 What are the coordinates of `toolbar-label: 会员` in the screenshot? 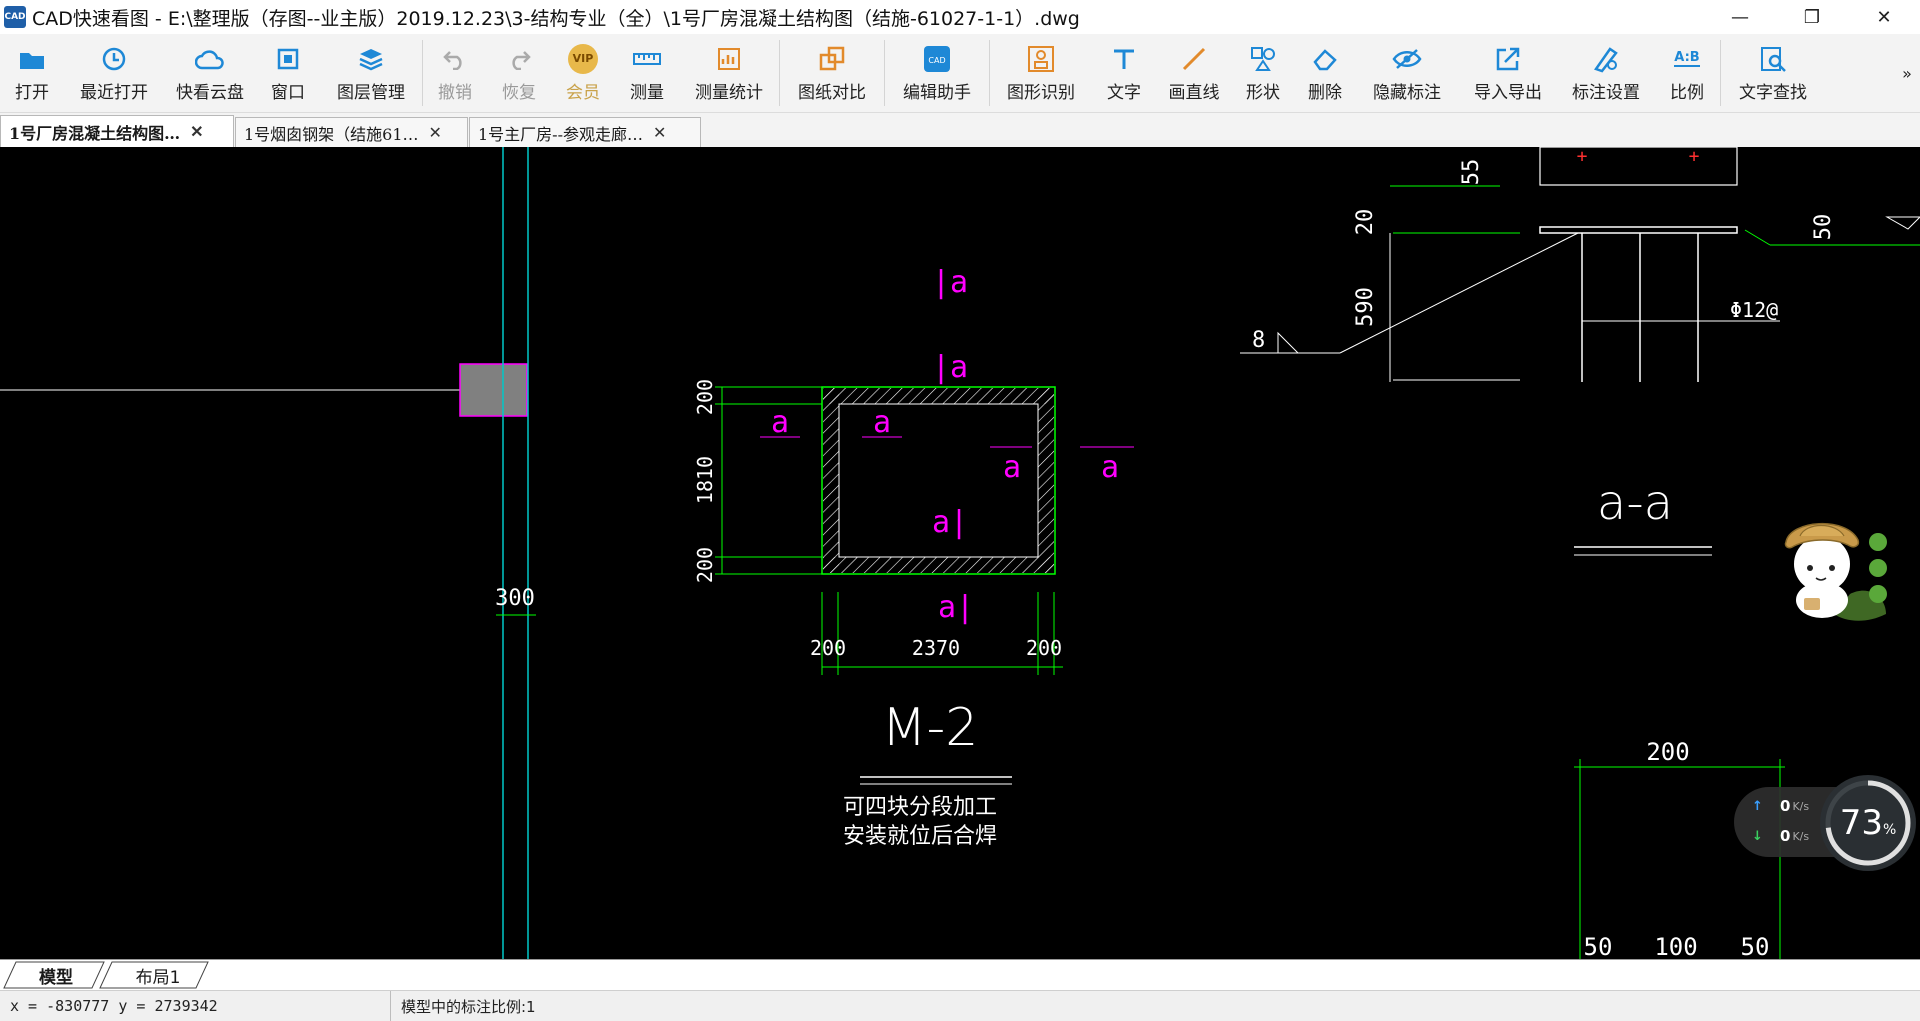 It's located at (583, 92).